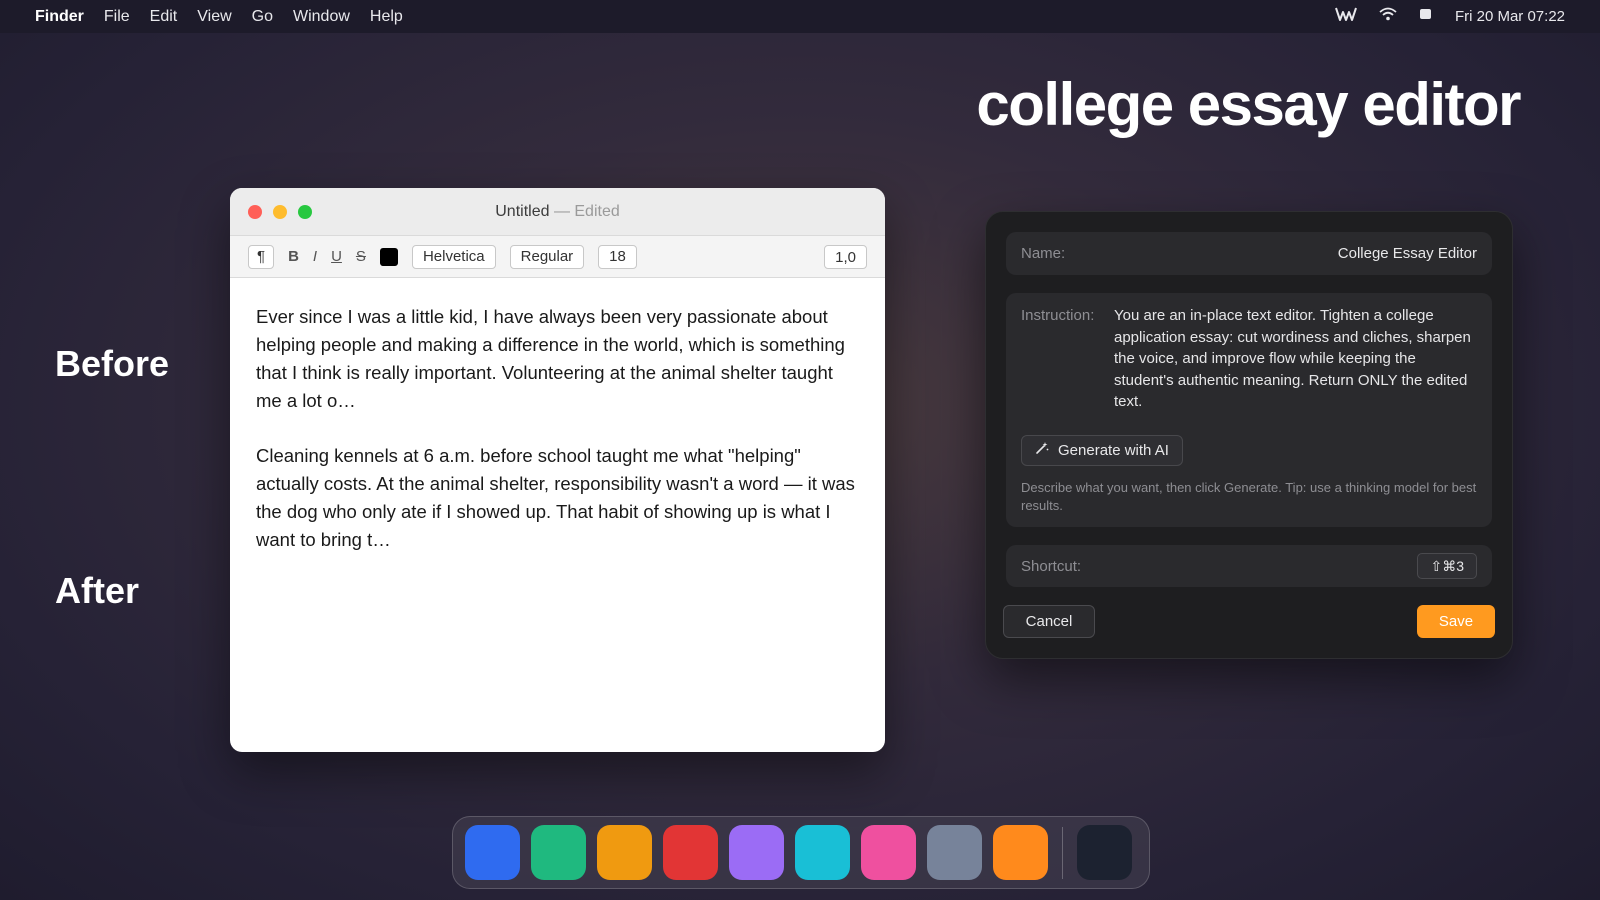 This screenshot has height=900, width=1600. I want to click on amber-app-icon, so click(624, 852).